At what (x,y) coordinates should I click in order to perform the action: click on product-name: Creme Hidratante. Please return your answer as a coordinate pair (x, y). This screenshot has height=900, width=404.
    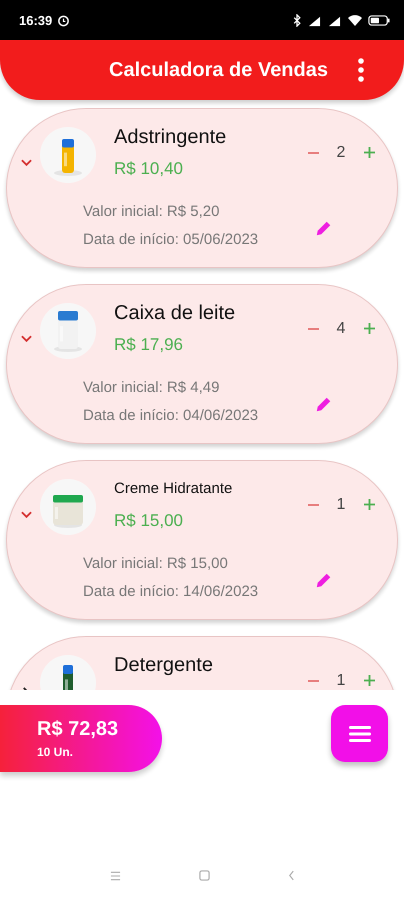
    Looking at the image, I should click on (174, 489).